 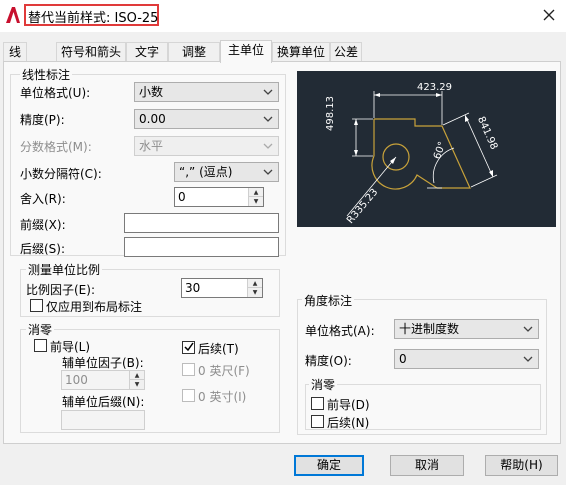 What do you see at coordinates (42, 120) in the screenshot?
I see `precision-label: 精度(P):` at bounding box center [42, 120].